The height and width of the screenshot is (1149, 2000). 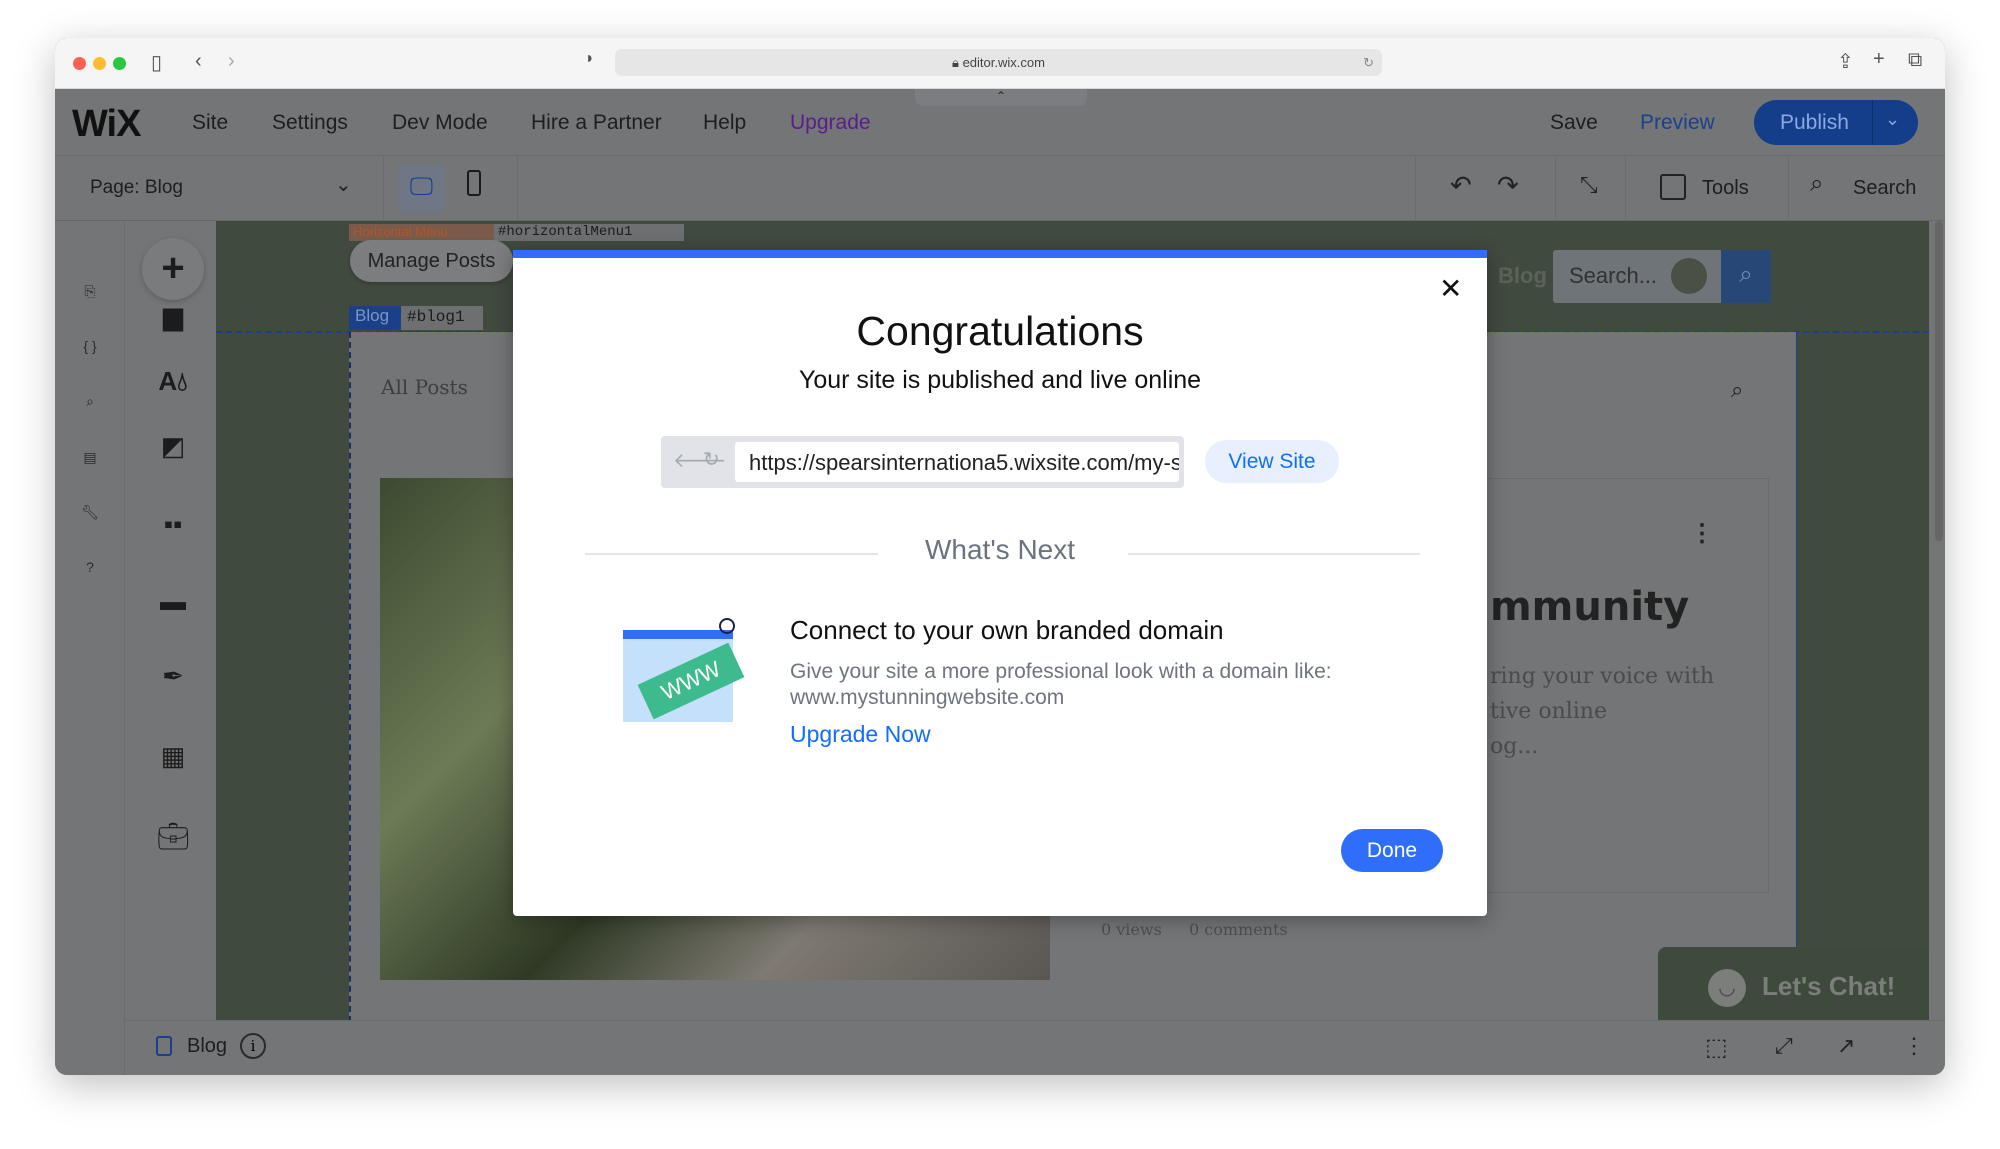 I want to click on browser-toolbar: ▯ ‹ › ◗ 🔒︎ editor.wix.com ↻ ⇪ + ⧉, so click(x=1000, y=63).